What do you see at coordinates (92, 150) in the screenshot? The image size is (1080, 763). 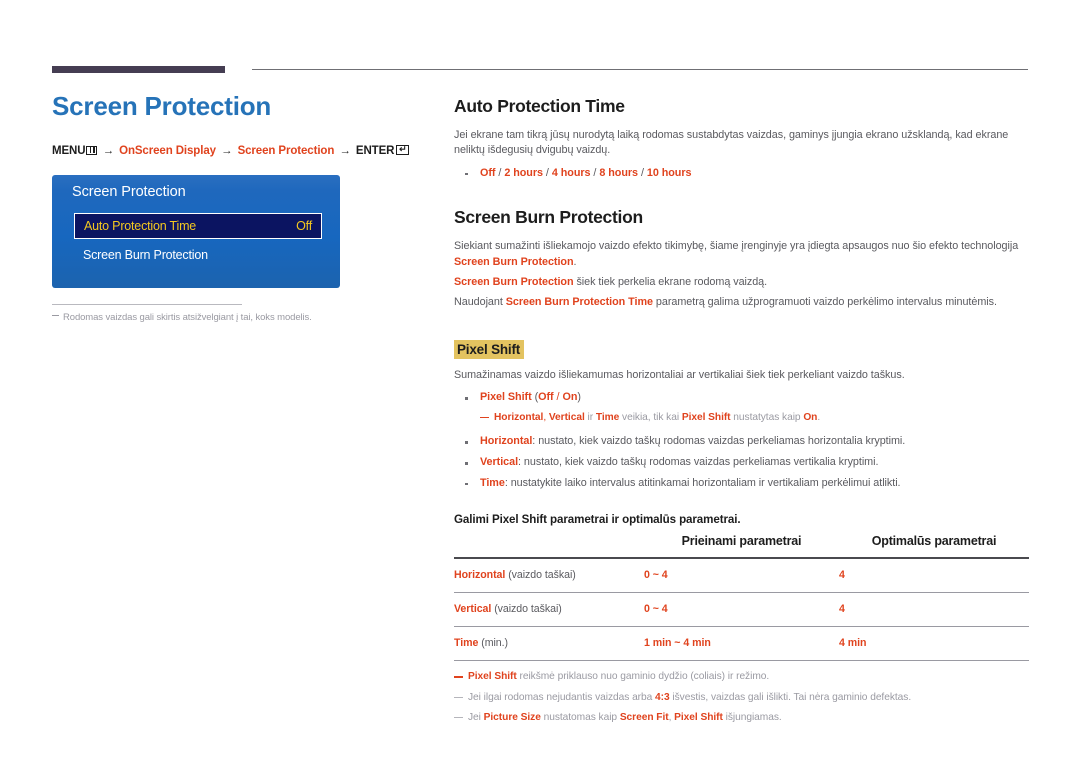 I see `menu-bars-icon` at bounding box center [92, 150].